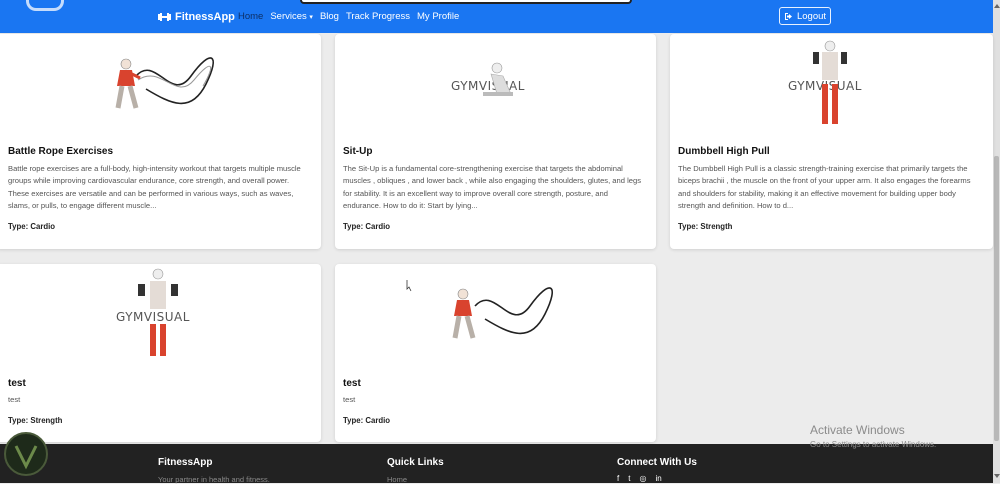  Describe the element at coordinates (873, 444) in the screenshot. I see `activate-windows-subtitle: Go to Settings to activate Windows.` at that location.